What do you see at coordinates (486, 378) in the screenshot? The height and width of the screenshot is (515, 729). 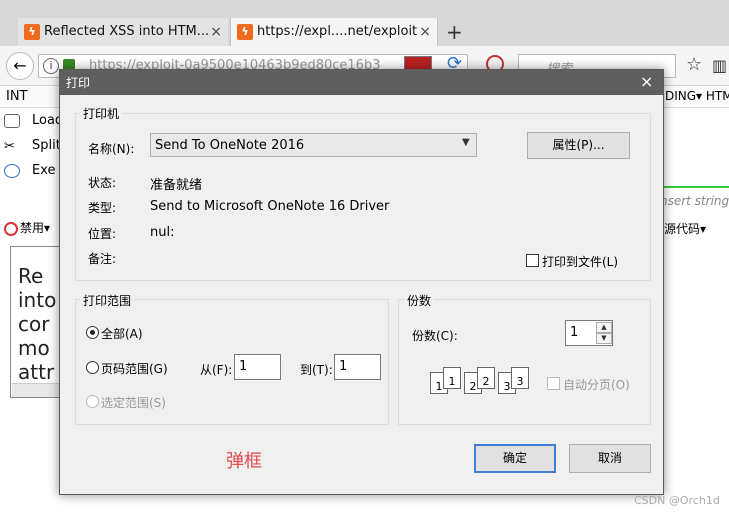 I see `collate-page-icon: 2` at bounding box center [486, 378].